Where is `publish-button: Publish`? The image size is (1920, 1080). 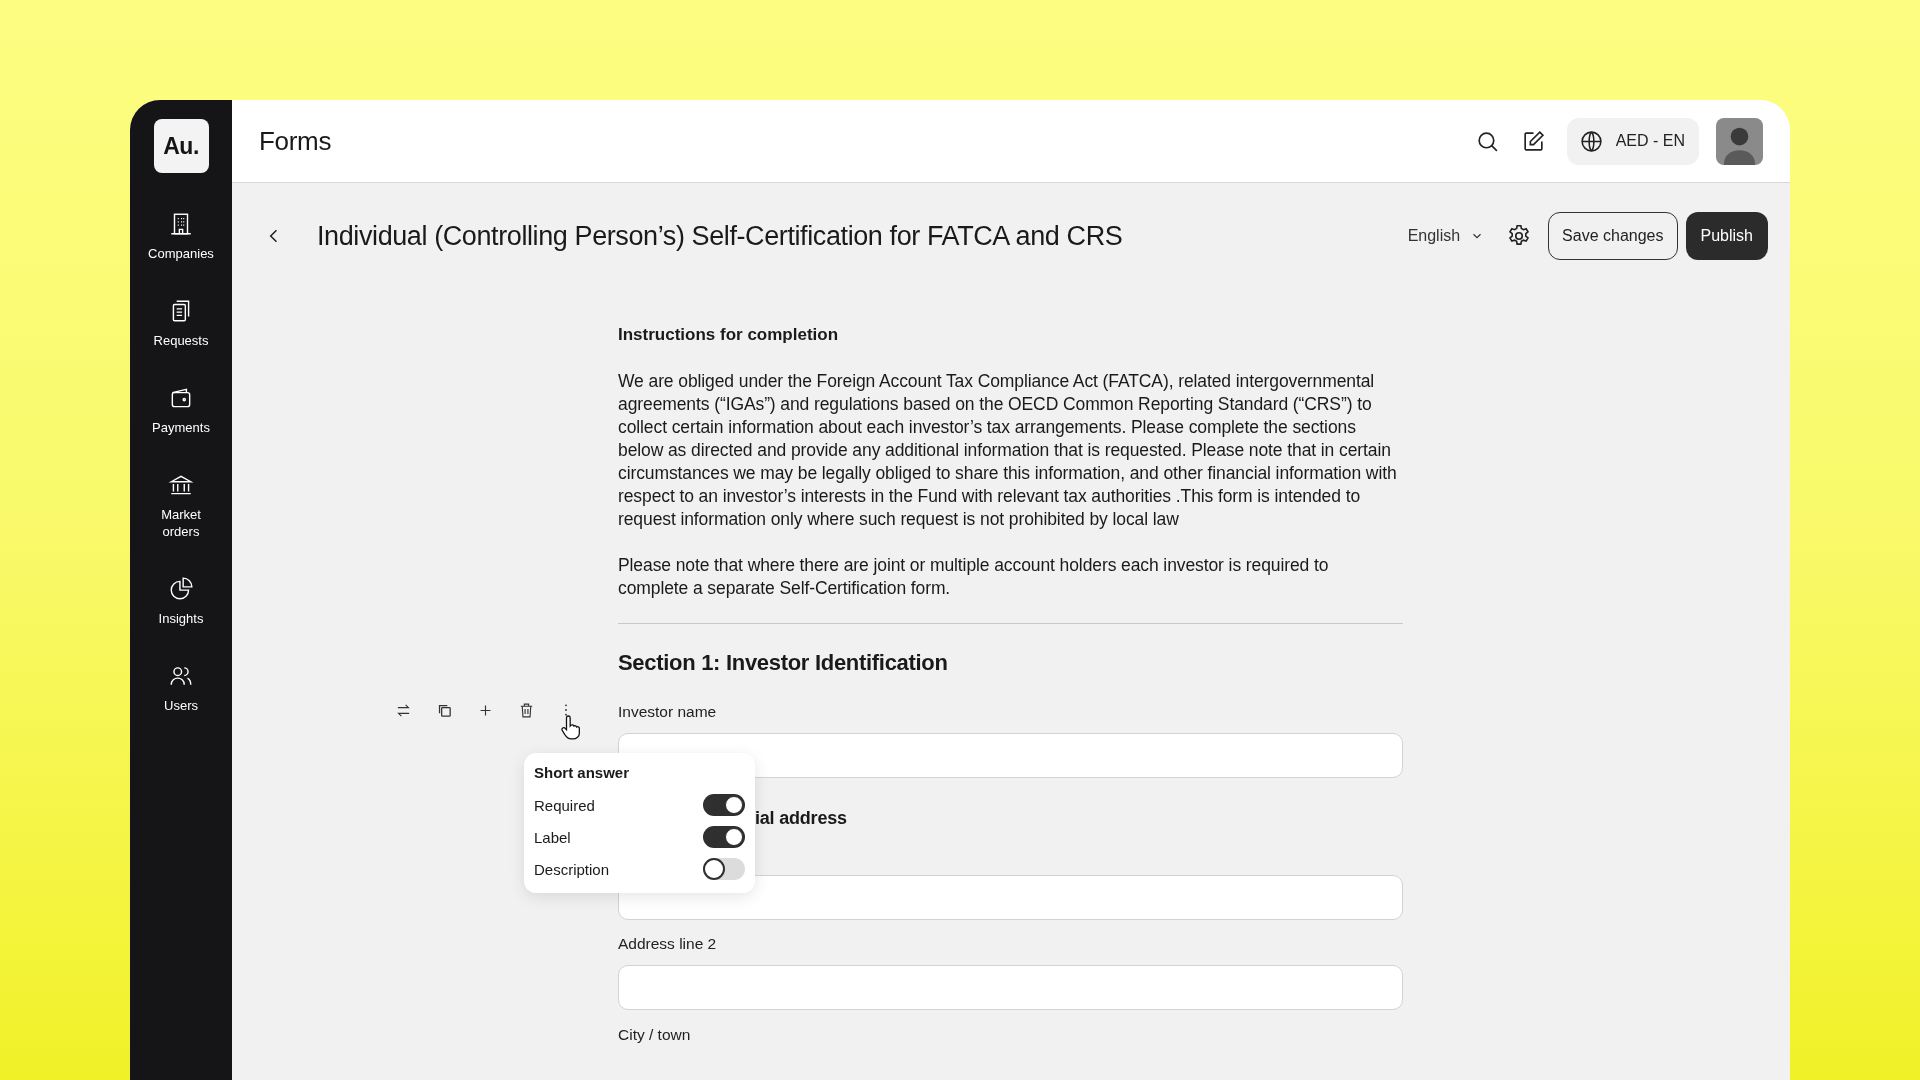
publish-button: Publish is located at coordinates (1726, 236).